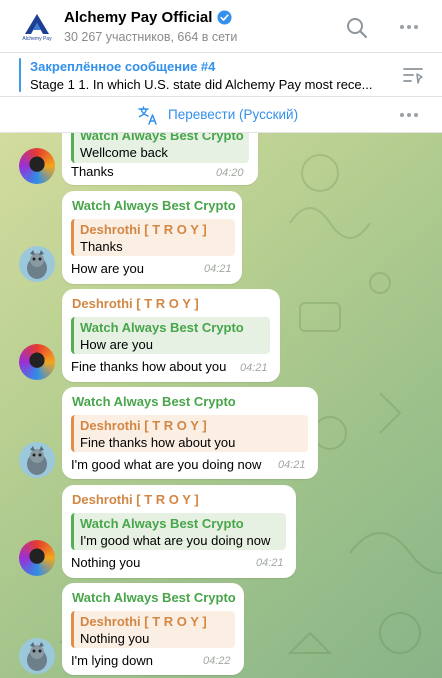 This screenshot has width=442, height=678. I want to click on translate-more-button, so click(410, 115).